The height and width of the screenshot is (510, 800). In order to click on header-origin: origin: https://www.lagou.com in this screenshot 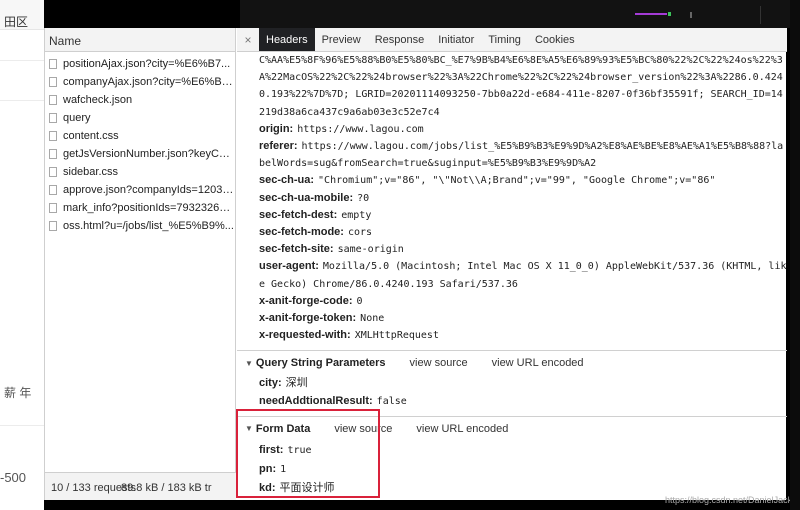, I will do `click(341, 128)`.